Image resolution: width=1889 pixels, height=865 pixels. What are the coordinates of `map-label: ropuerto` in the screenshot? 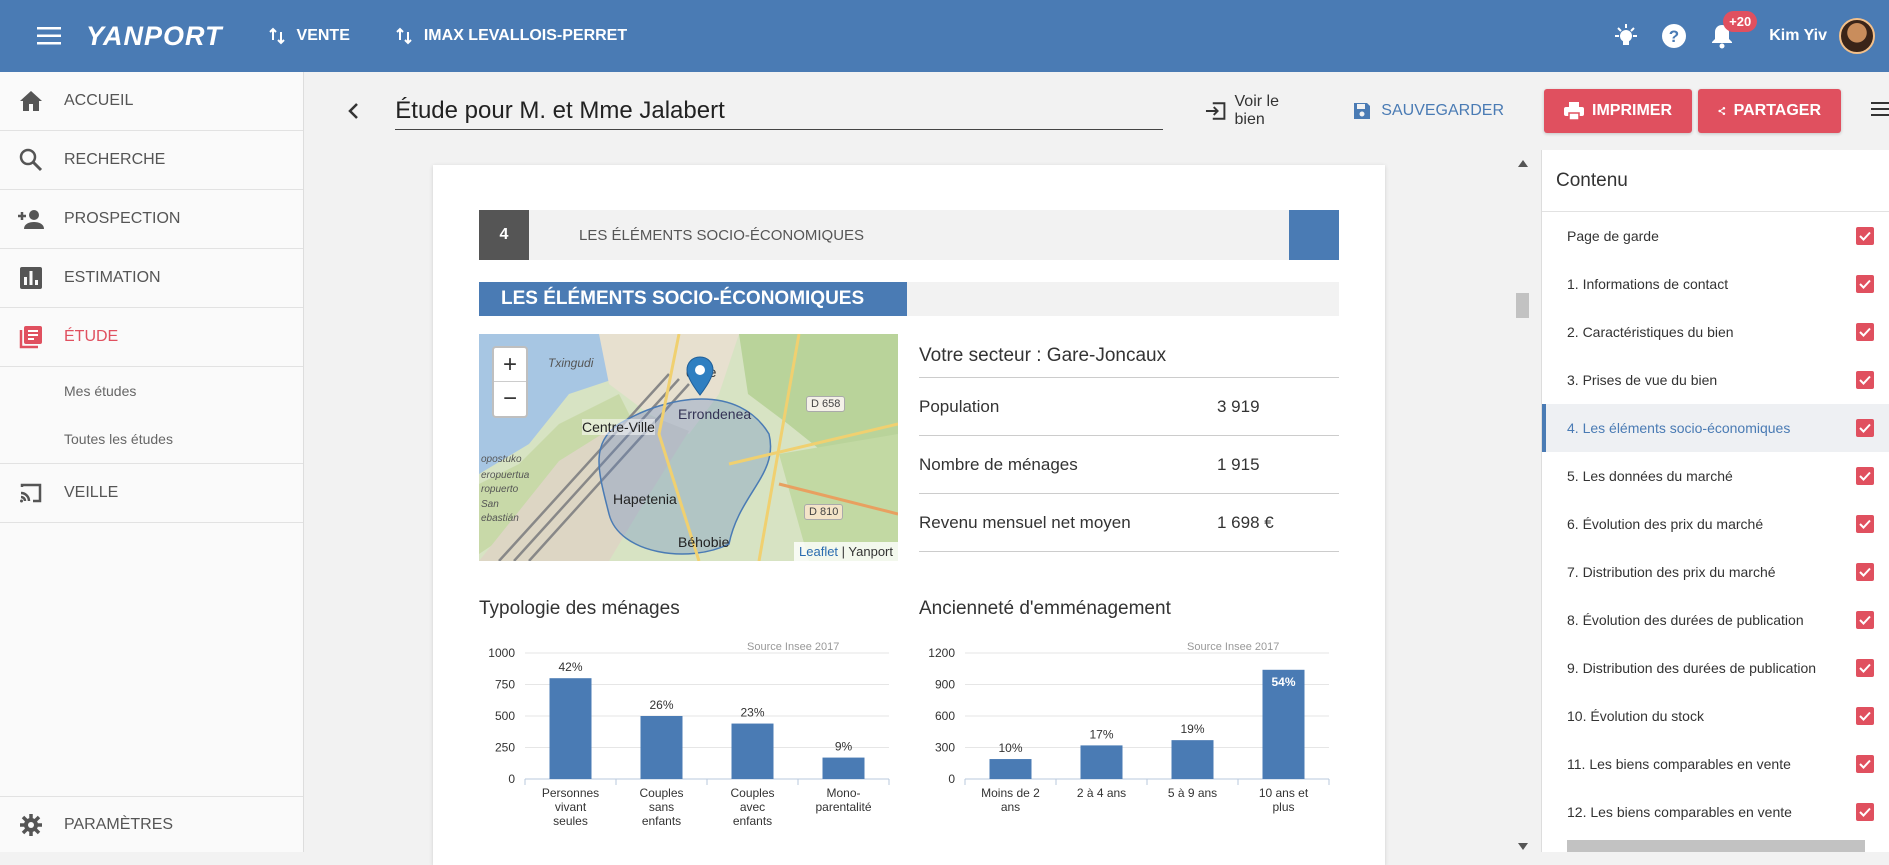 It's located at (500, 489).